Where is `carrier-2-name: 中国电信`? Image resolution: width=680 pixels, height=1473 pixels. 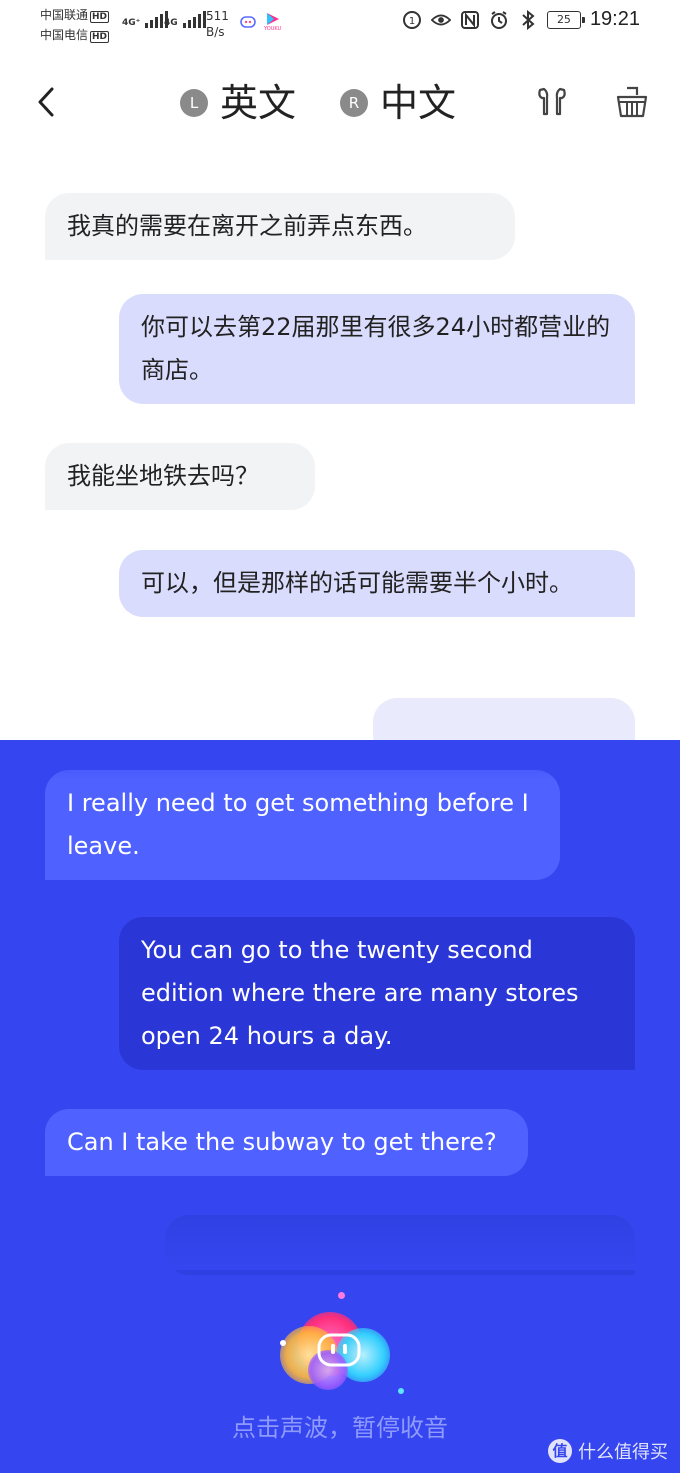 carrier-2-name: 中国电信 is located at coordinates (64, 35).